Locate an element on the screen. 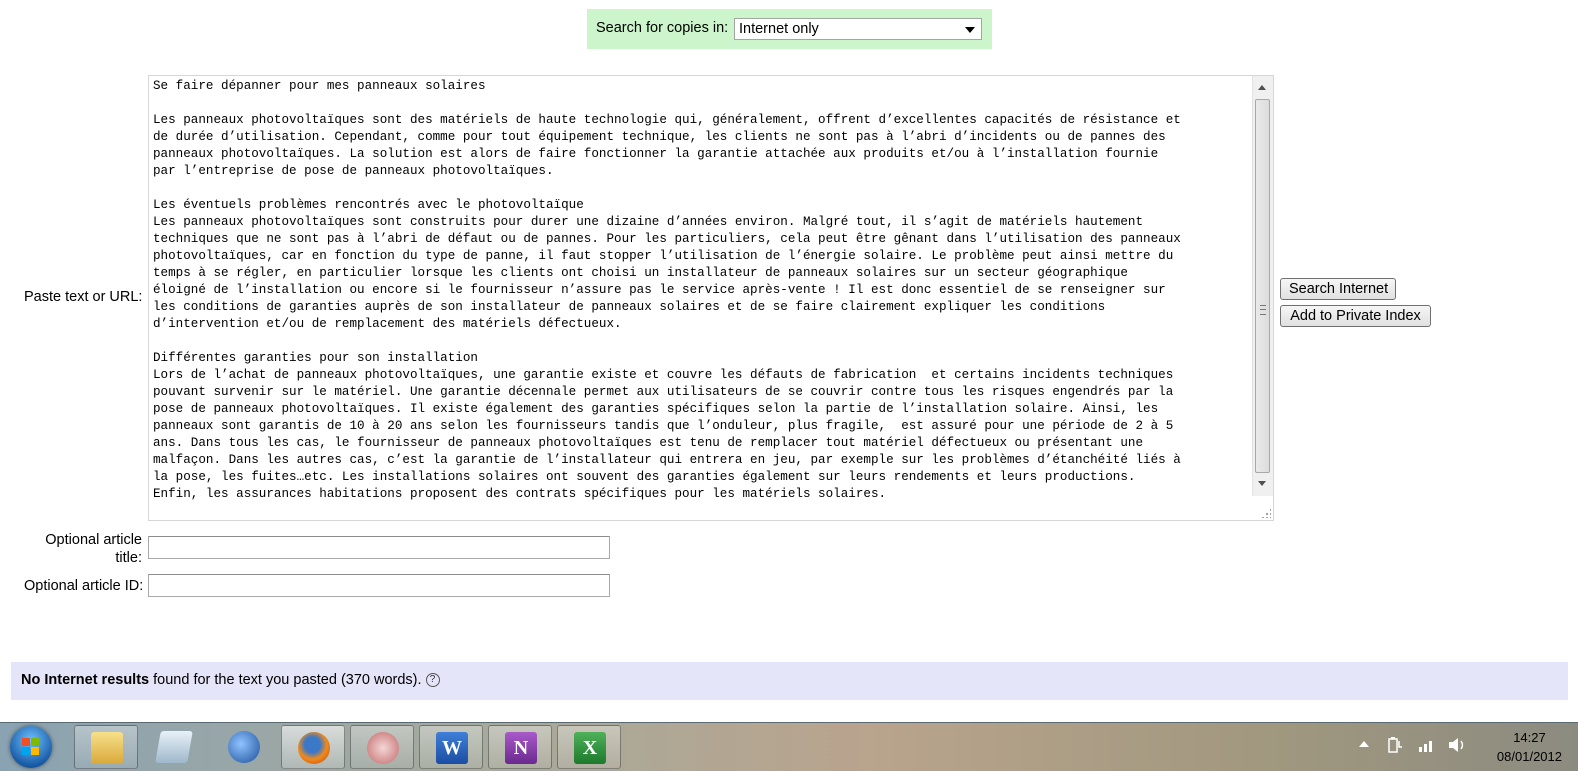 This screenshot has width=1578, height=771. network-icon is located at coordinates (1427, 746).